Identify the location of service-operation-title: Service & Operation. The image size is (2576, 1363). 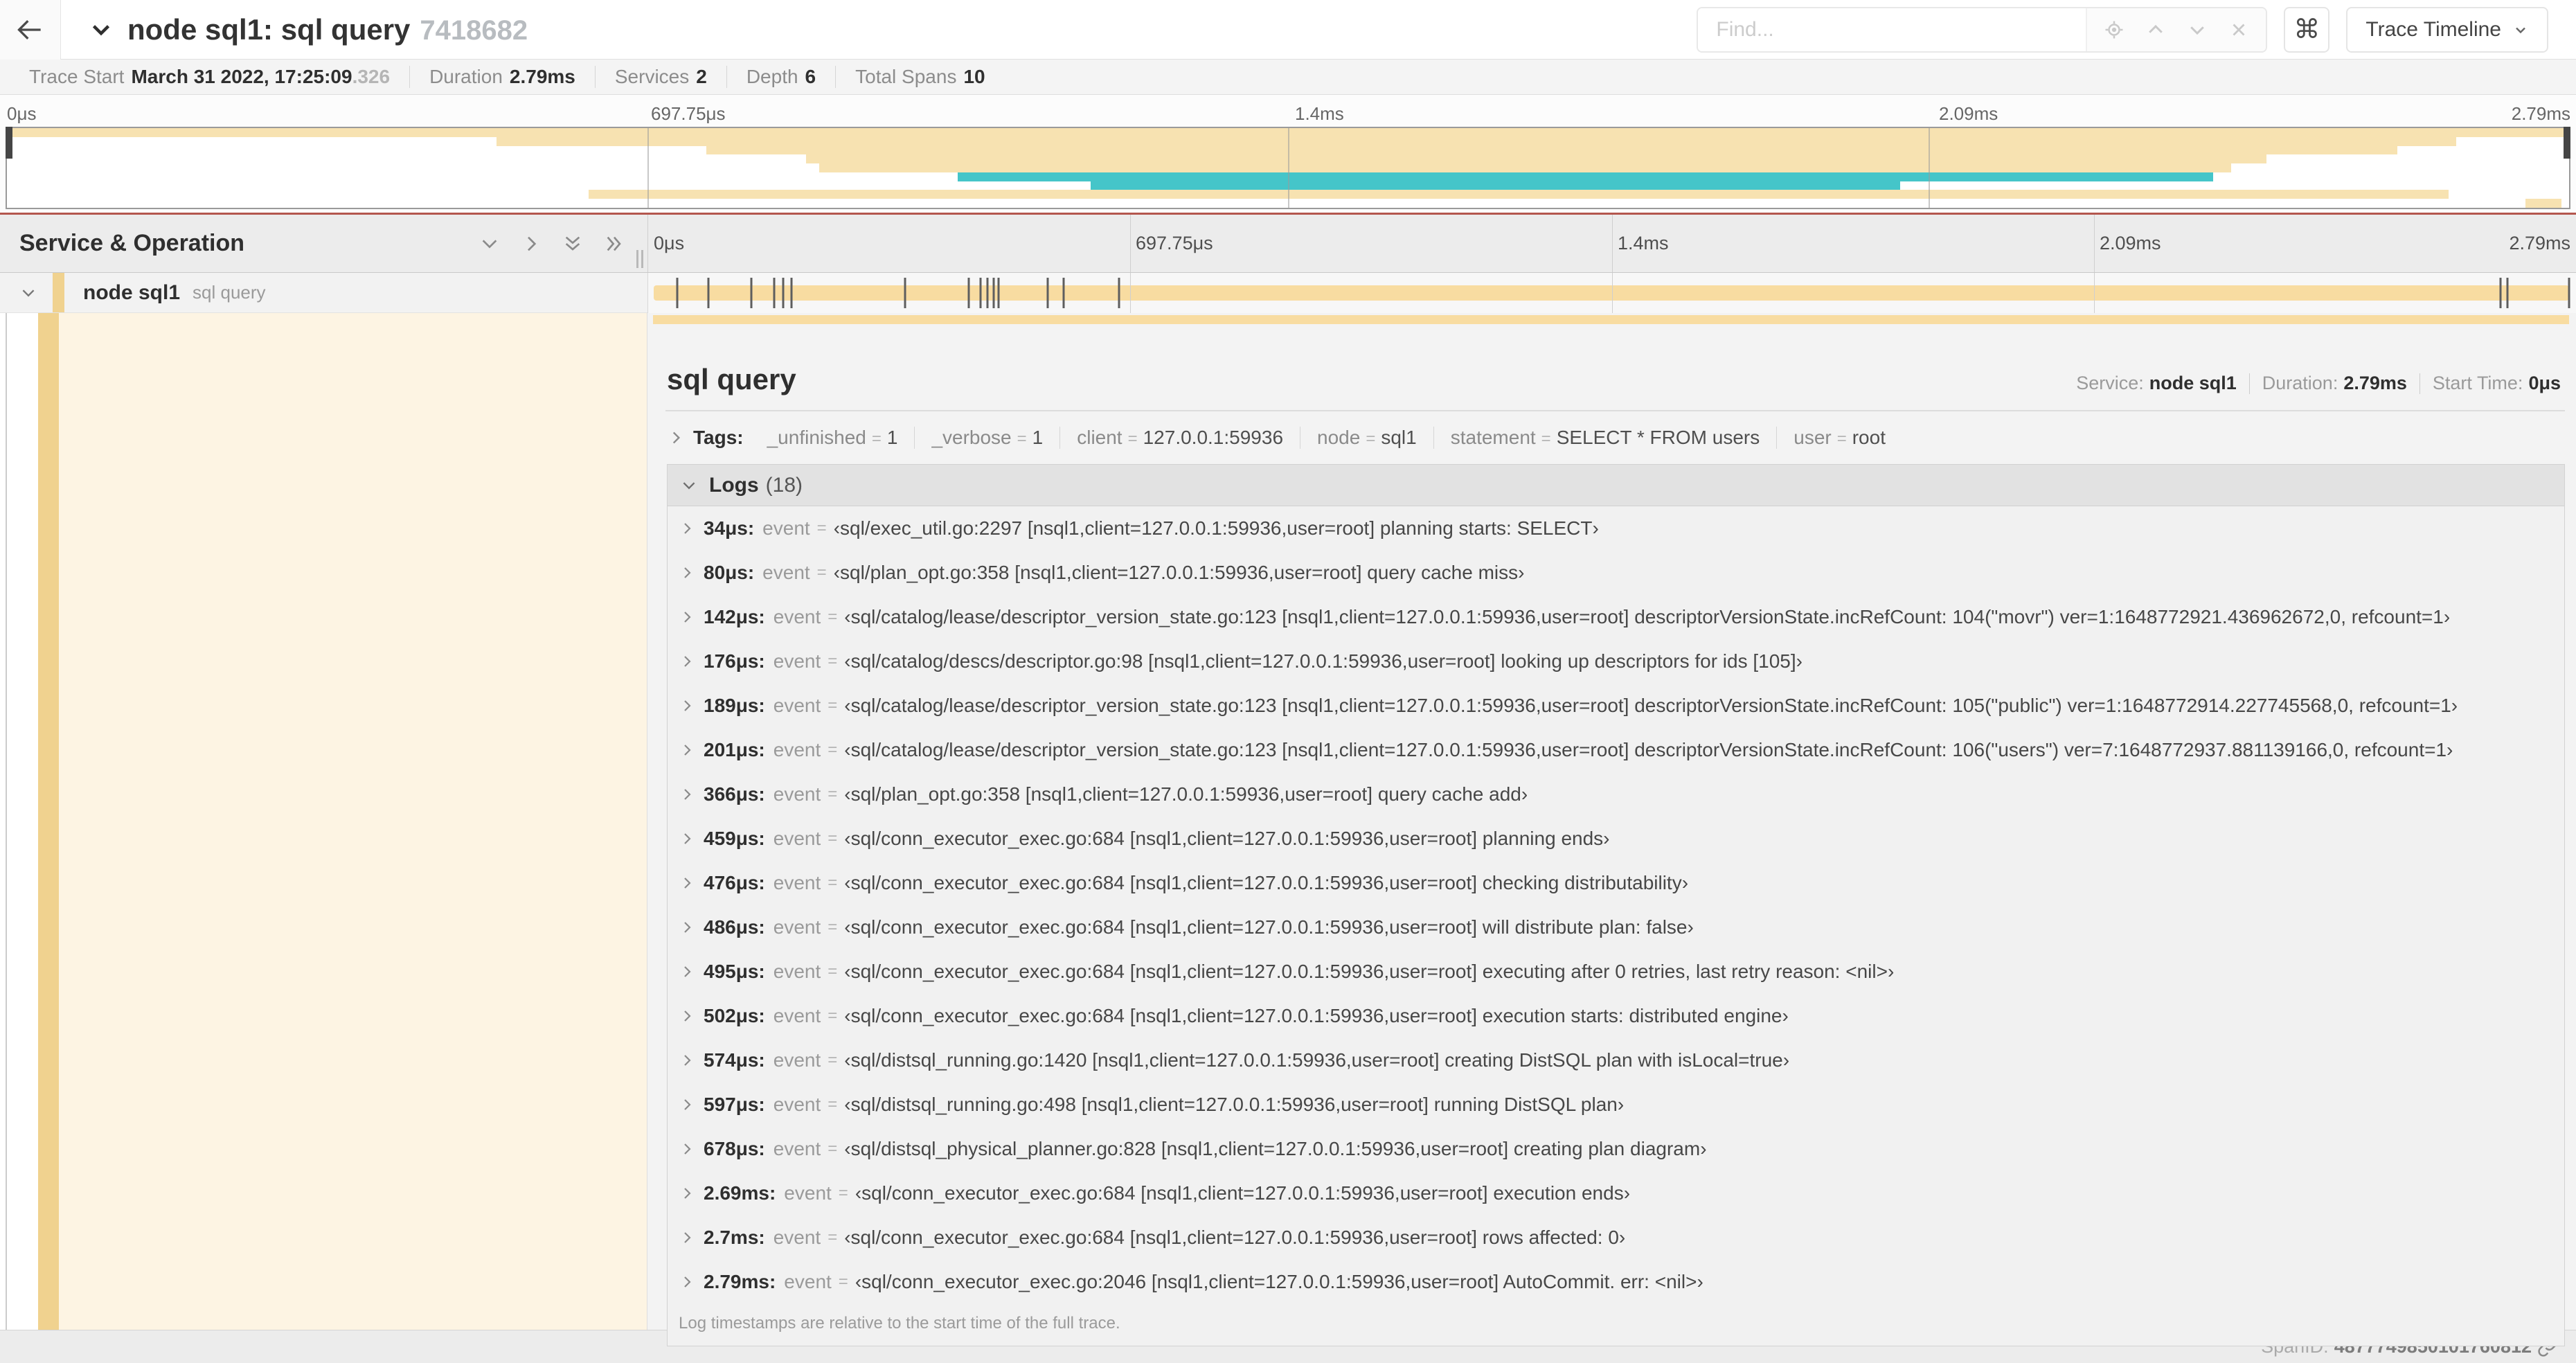
(132, 243).